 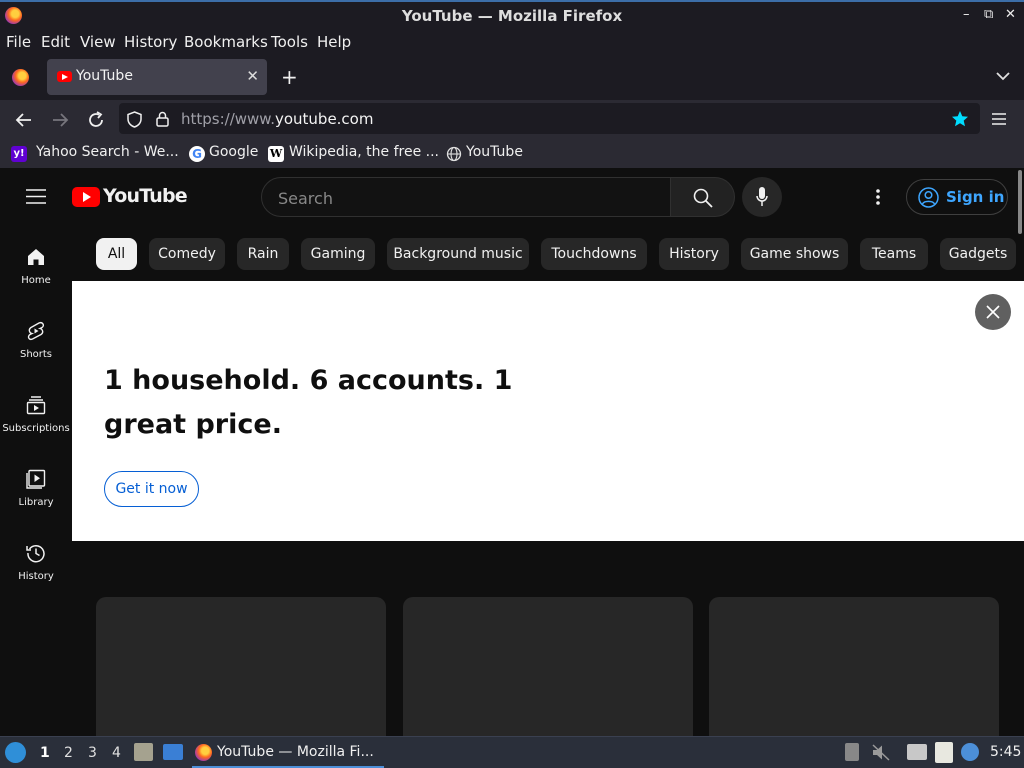 I want to click on window-titlebar: YouTube — Mozilla Firefox – ⧉ ✕, so click(x=512, y=14).